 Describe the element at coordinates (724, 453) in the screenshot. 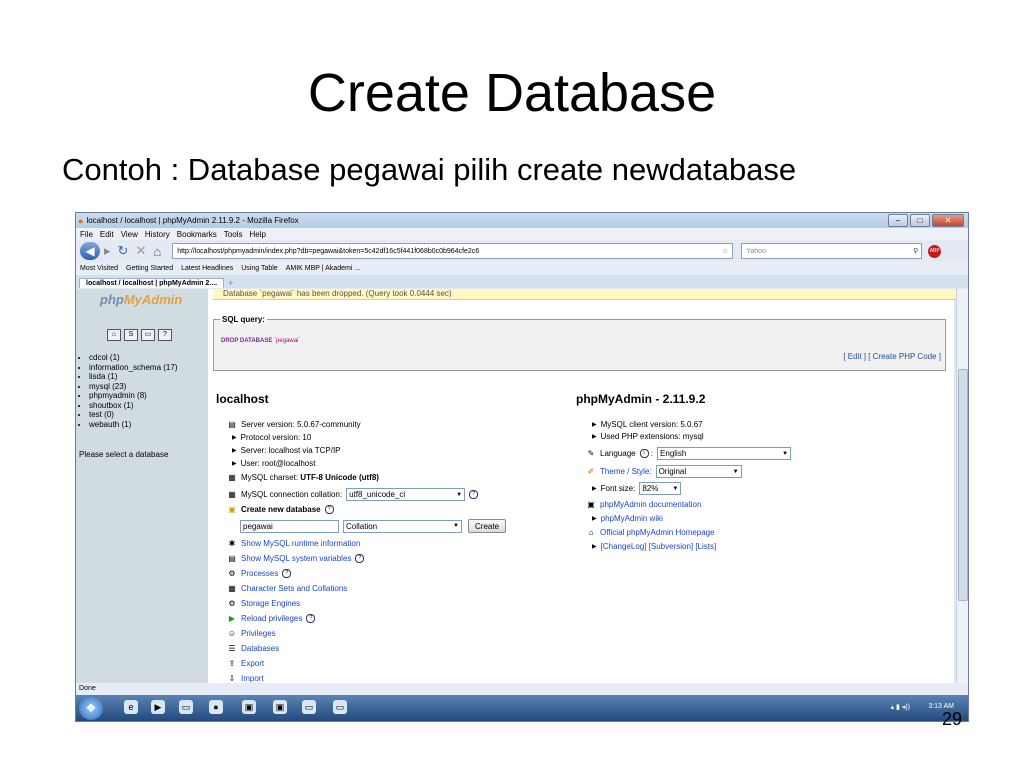

I see `language-select: English ▼` at that location.